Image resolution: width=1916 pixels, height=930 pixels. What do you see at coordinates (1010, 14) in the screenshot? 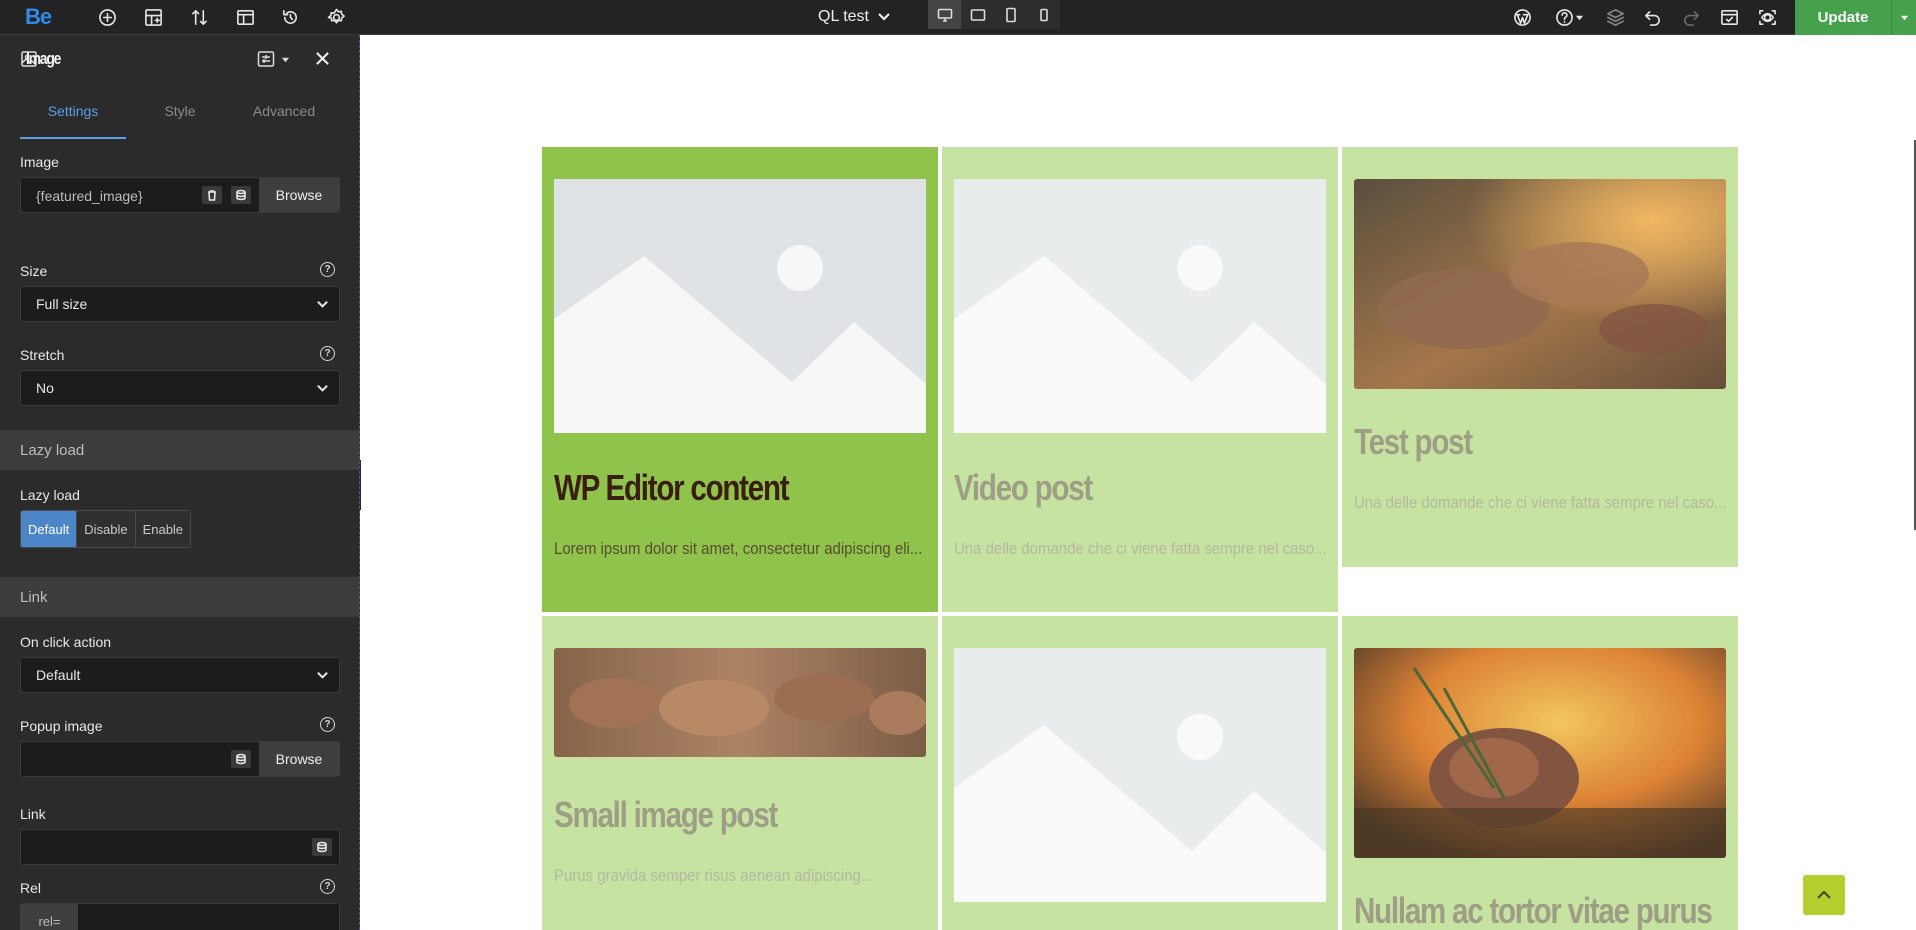
I see `tablet-portrait-icon` at bounding box center [1010, 14].